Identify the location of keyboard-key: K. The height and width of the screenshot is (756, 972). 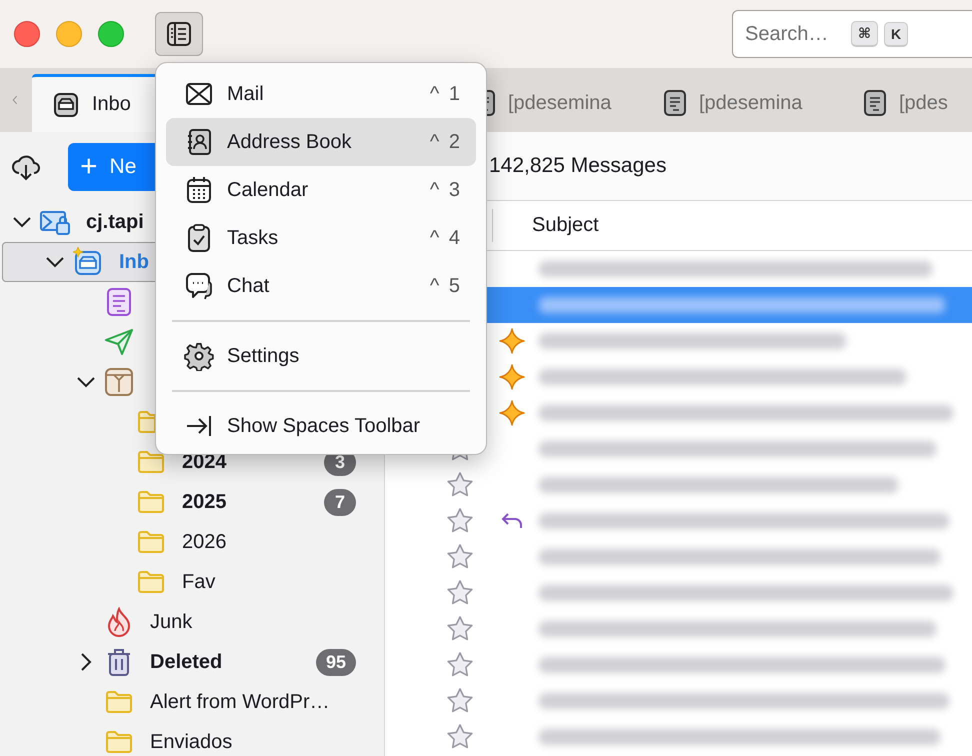
(896, 34).